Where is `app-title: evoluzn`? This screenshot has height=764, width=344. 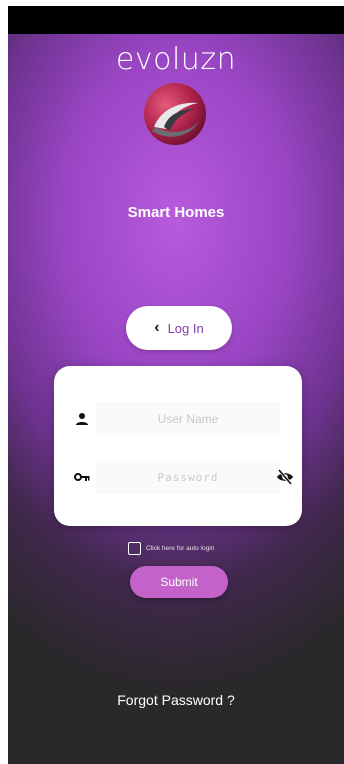 app-title: evoluzn is located at coordinates (176, 59).